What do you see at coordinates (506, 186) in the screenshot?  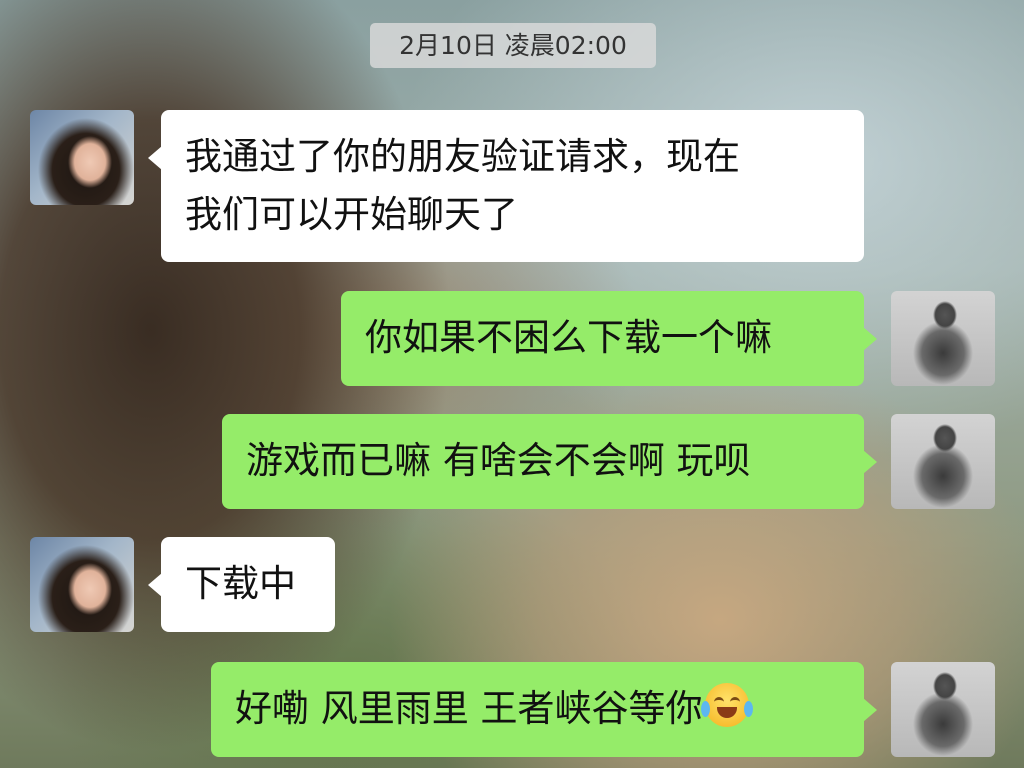 I see `message-bubble-incoming: 我通过了你的朋友验证请求，现在 我们可以开始聊天了` at bounding box center [506, 186].